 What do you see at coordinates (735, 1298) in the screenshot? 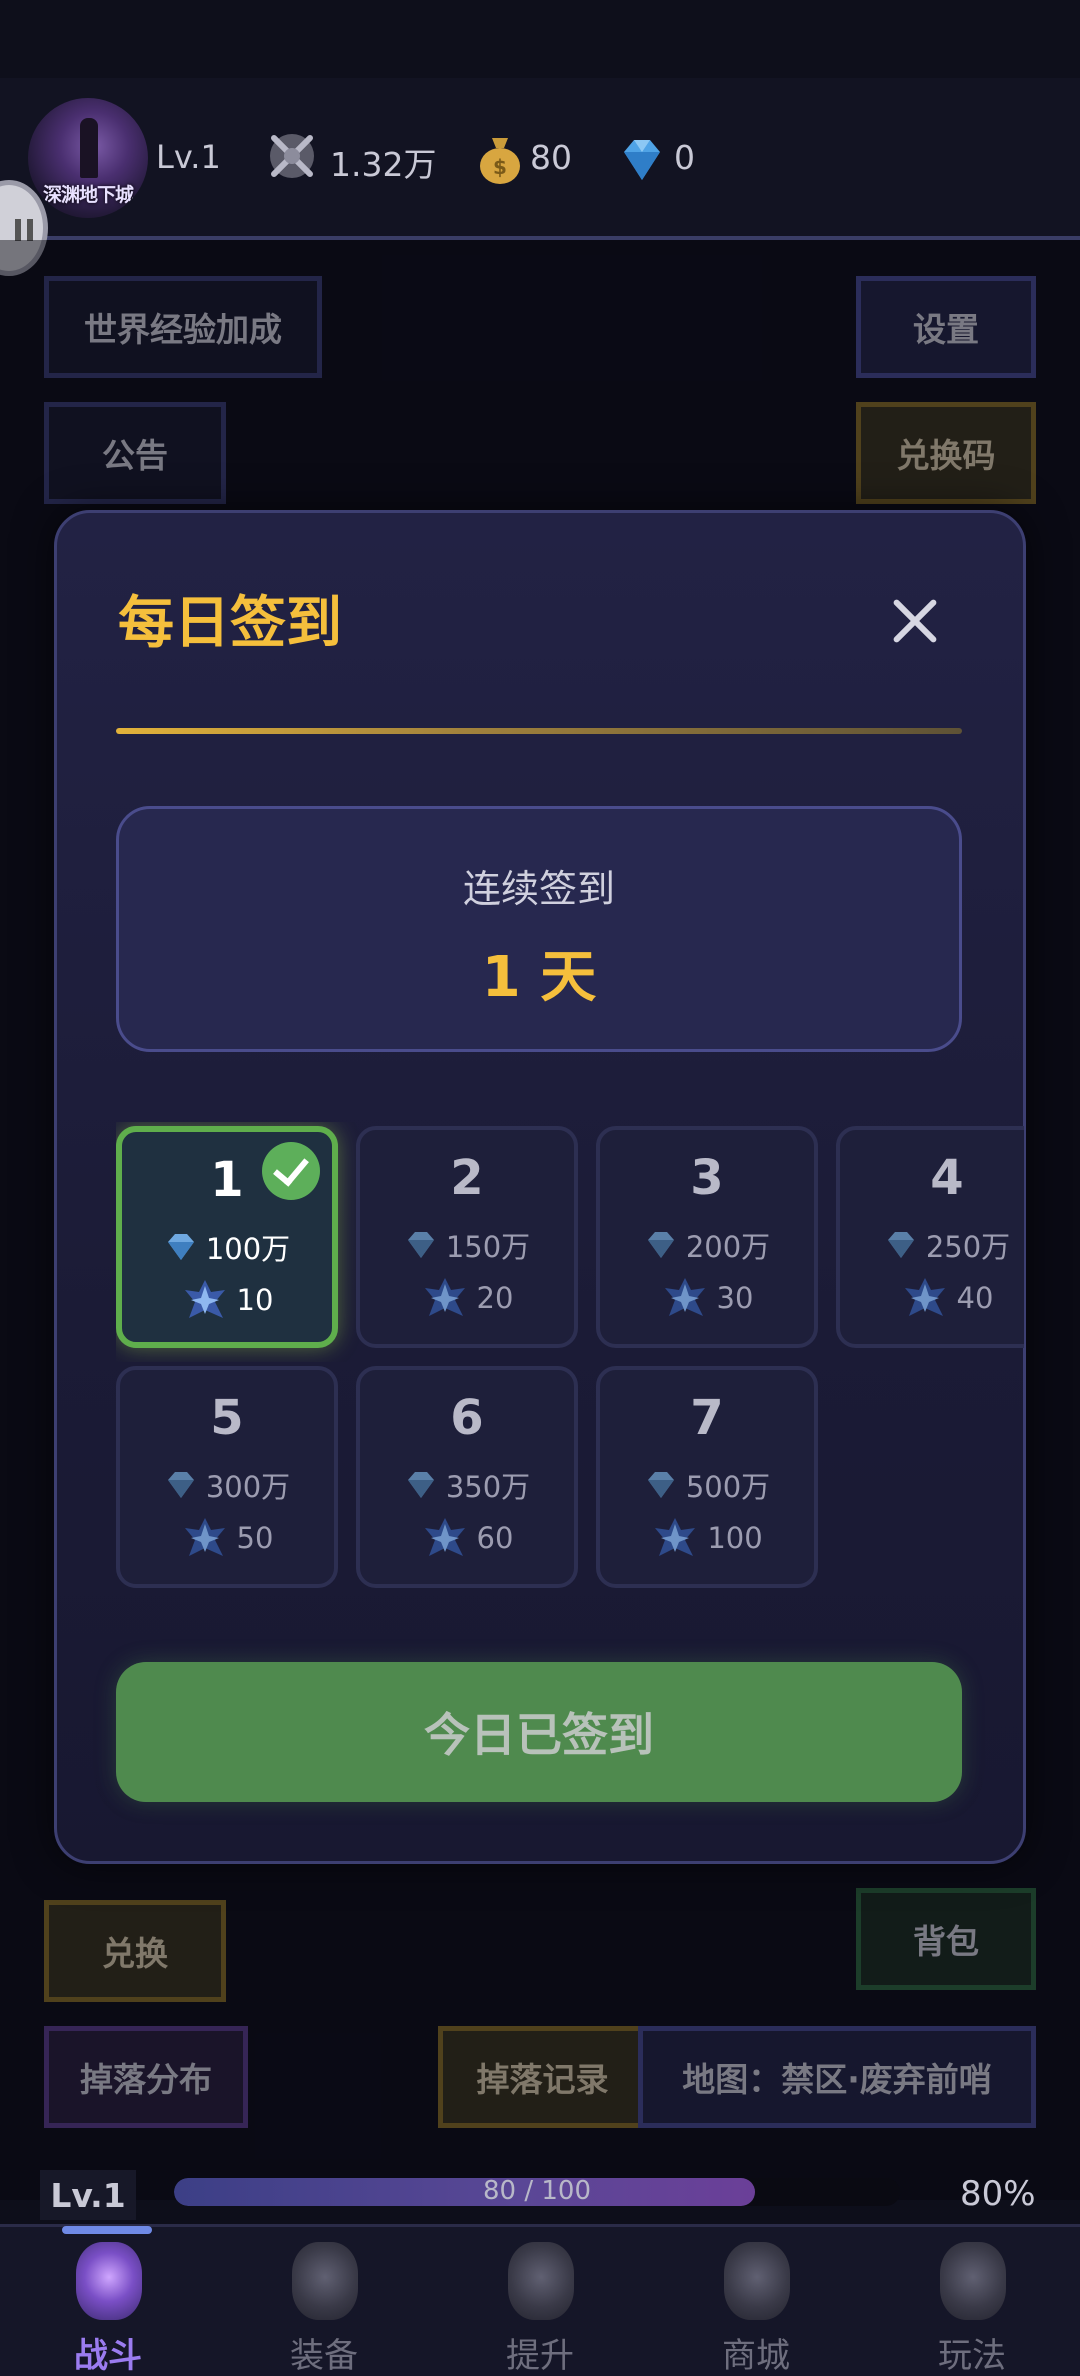
I see `crystal-amount: 30` at bounding box center [735, 1298].